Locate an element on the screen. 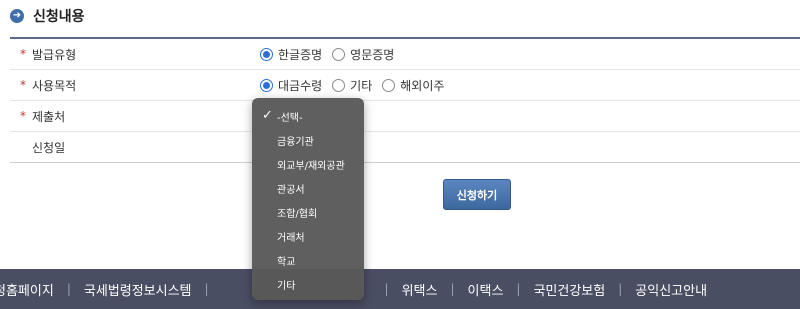  section-title: 신청내용 is located at coordinates (59, 17).